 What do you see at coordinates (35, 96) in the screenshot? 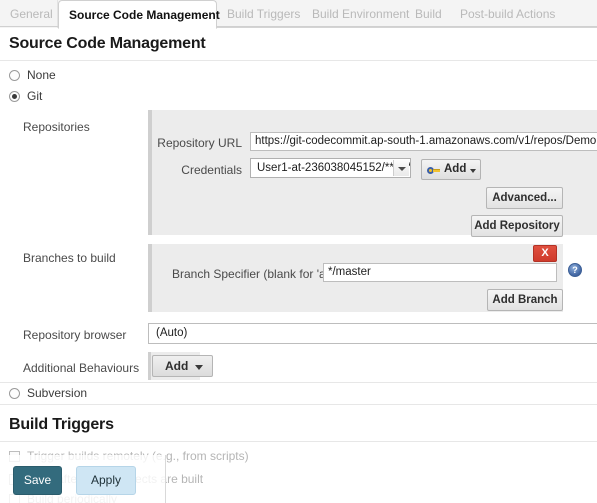
I see `scm-option-git-label: Git` at bounding box center [35, 96].